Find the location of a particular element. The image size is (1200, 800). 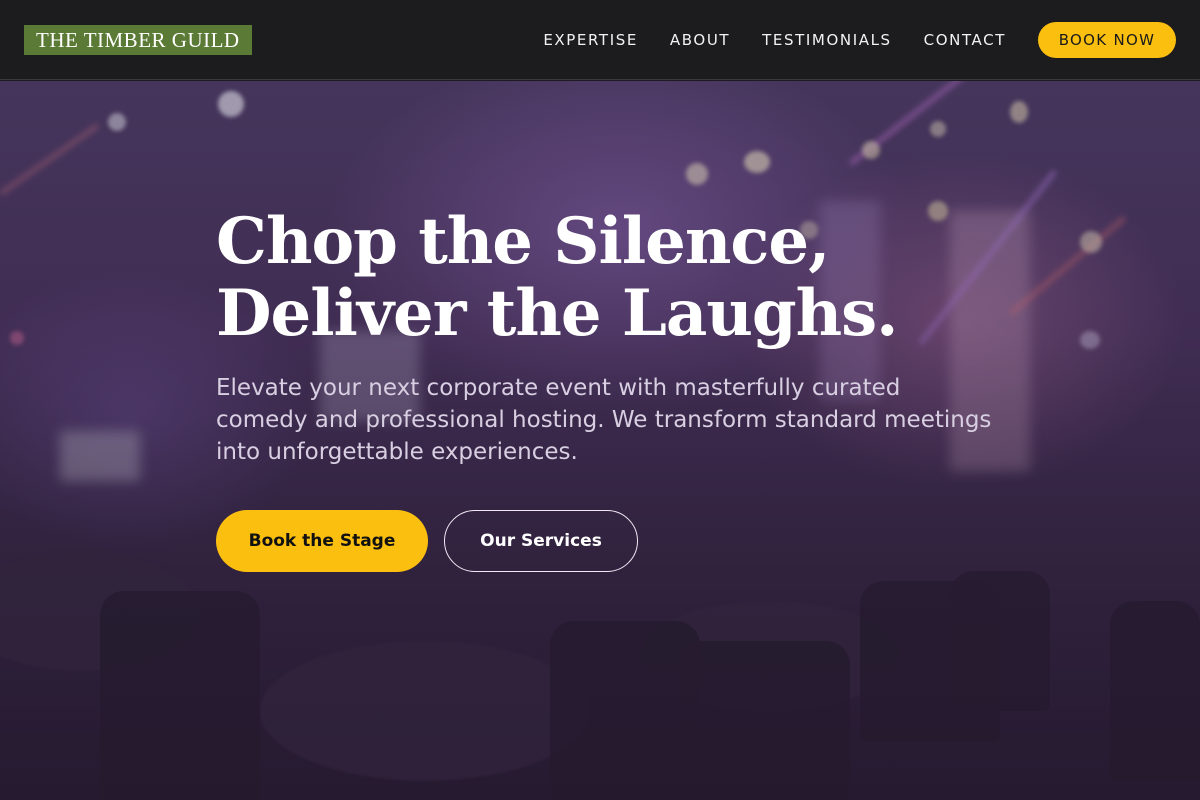

our-services-button: Our Services is located at coordinates (541, 541).